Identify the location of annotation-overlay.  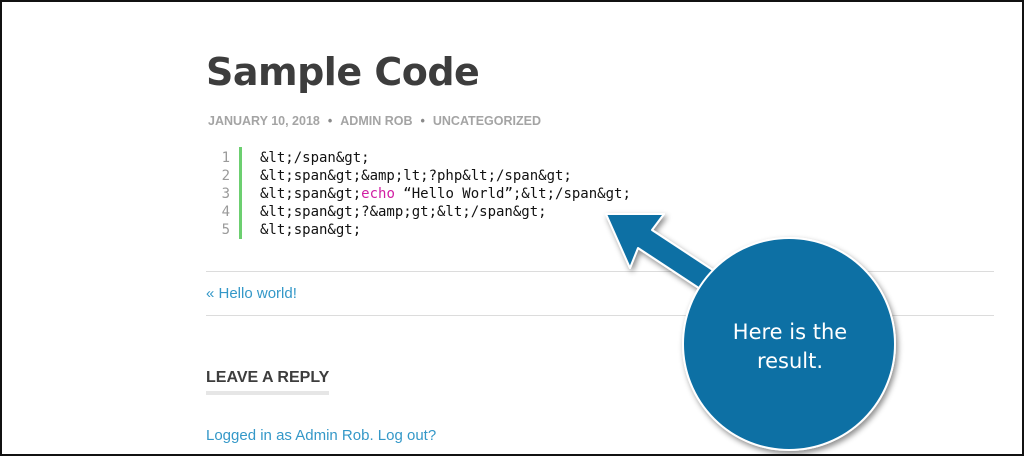
(750, 332).